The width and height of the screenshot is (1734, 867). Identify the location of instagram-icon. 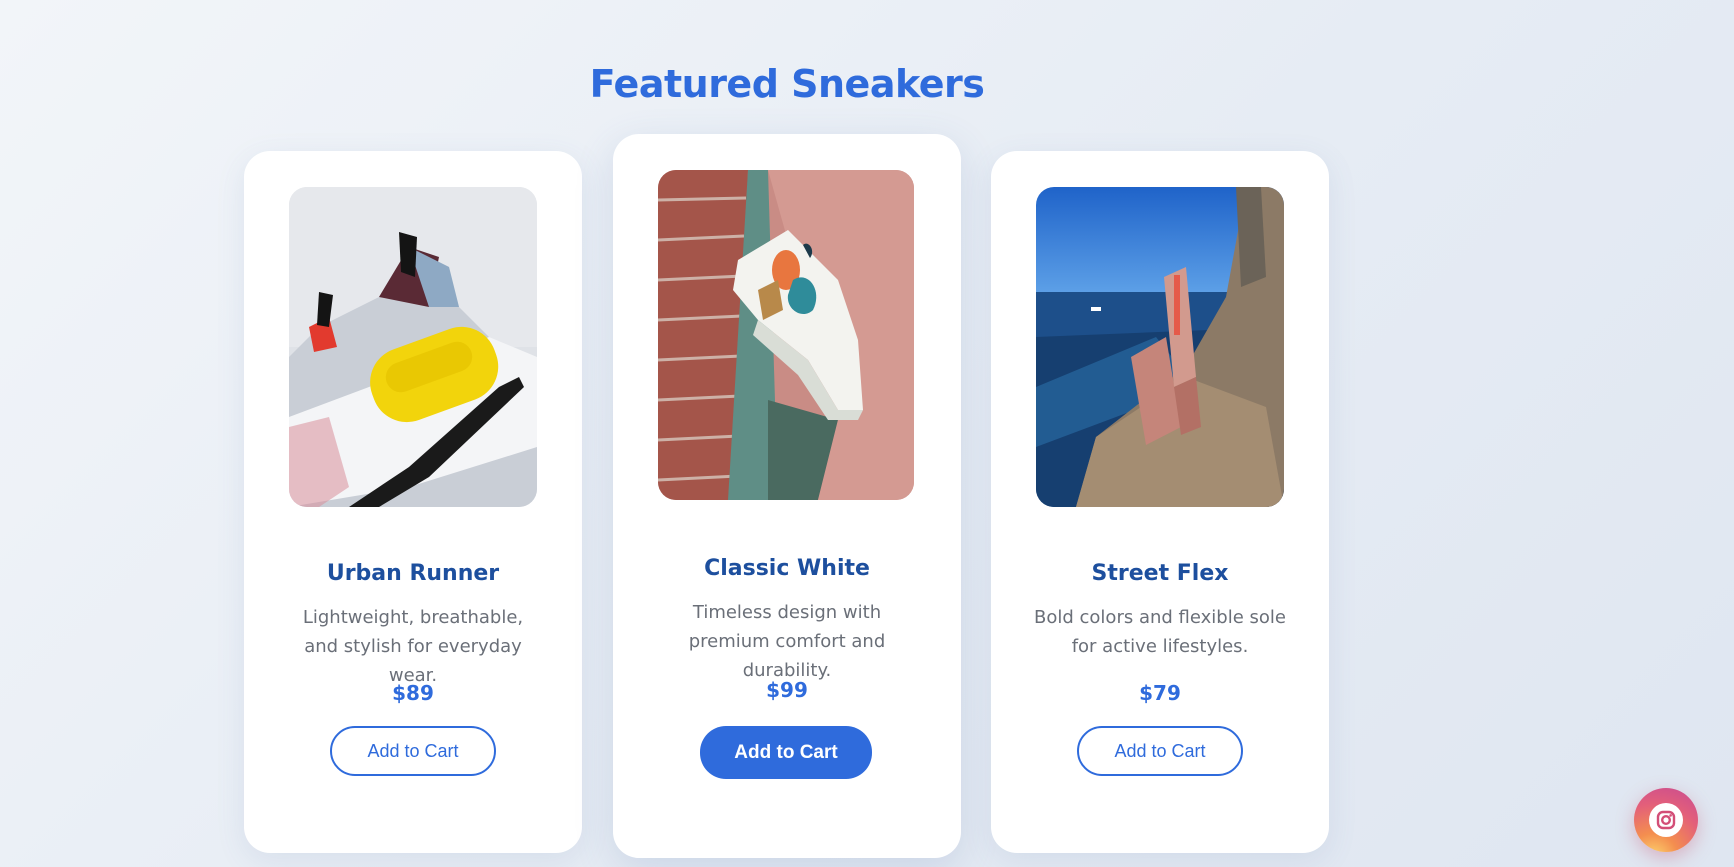
(1666, 820).